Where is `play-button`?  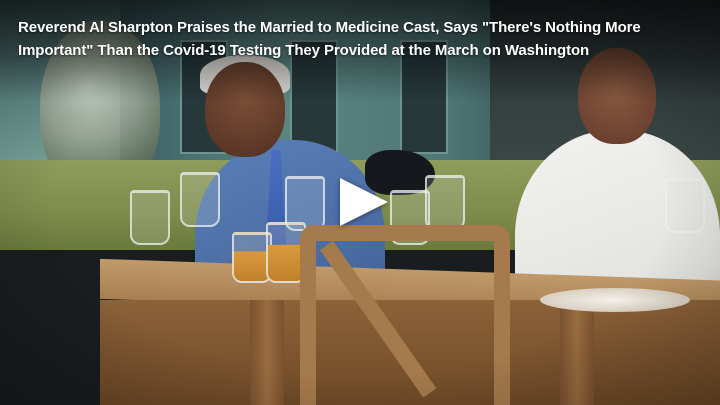
play-button is located at coordinates (360, 202).